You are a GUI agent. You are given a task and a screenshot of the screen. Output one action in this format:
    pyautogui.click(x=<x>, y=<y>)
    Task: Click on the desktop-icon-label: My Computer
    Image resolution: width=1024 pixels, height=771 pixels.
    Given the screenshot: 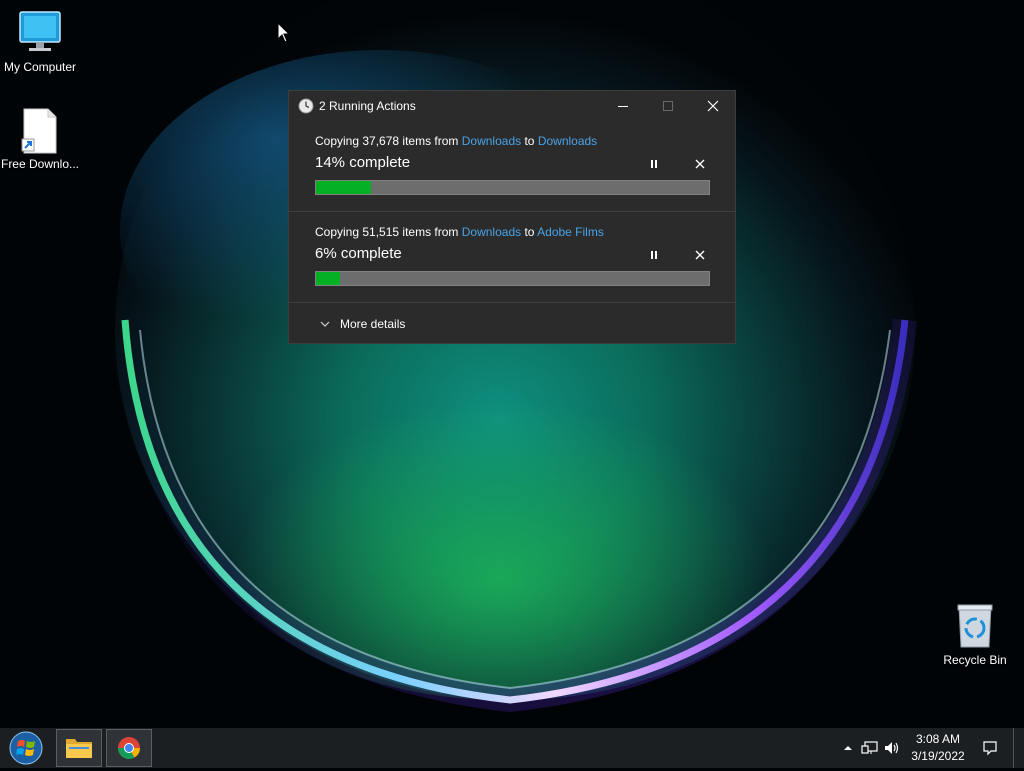 What is the action you would take?
    pyautogui.click(x=40, y=67)
    